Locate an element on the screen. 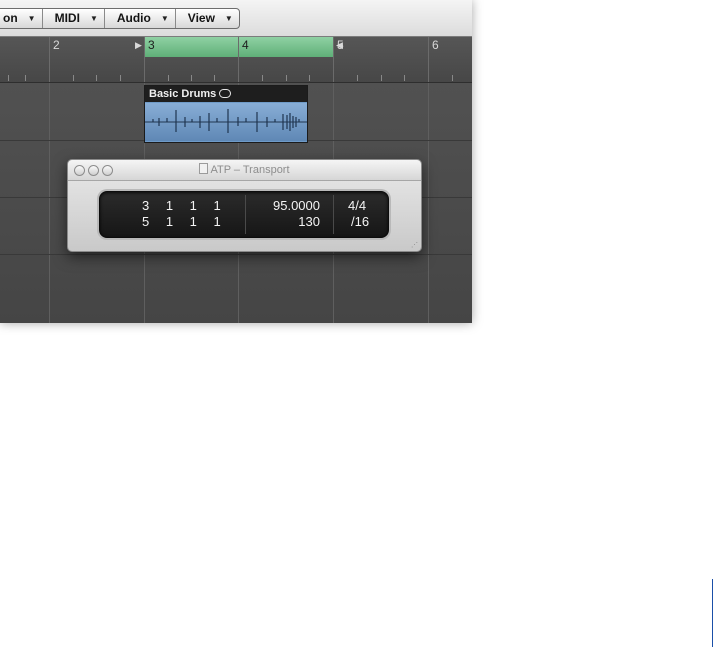  bar-number: 2 is located at coordinates (56, 45).